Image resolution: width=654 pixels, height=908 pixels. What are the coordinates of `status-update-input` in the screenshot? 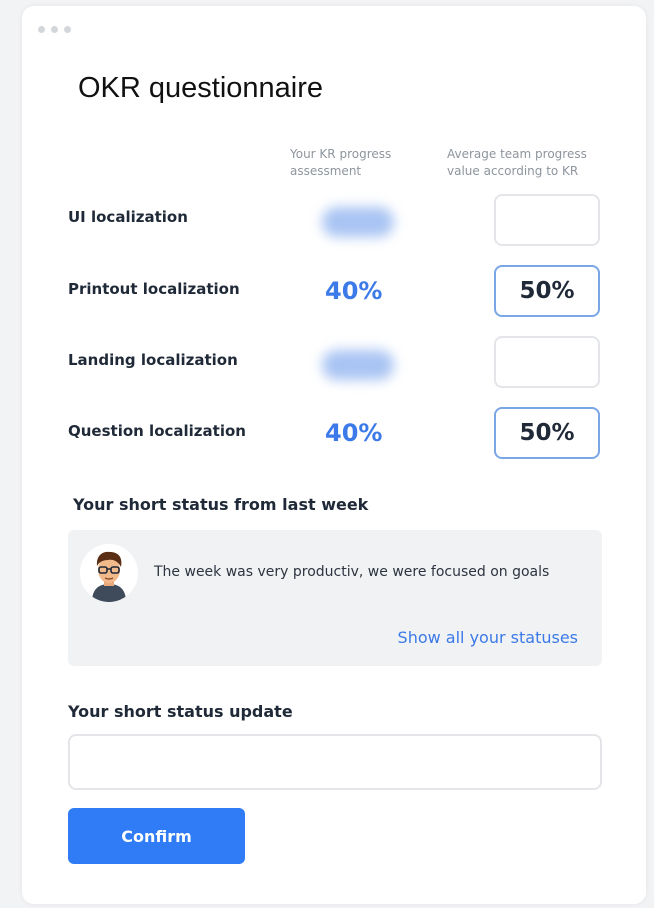 It's located at (335, 762).